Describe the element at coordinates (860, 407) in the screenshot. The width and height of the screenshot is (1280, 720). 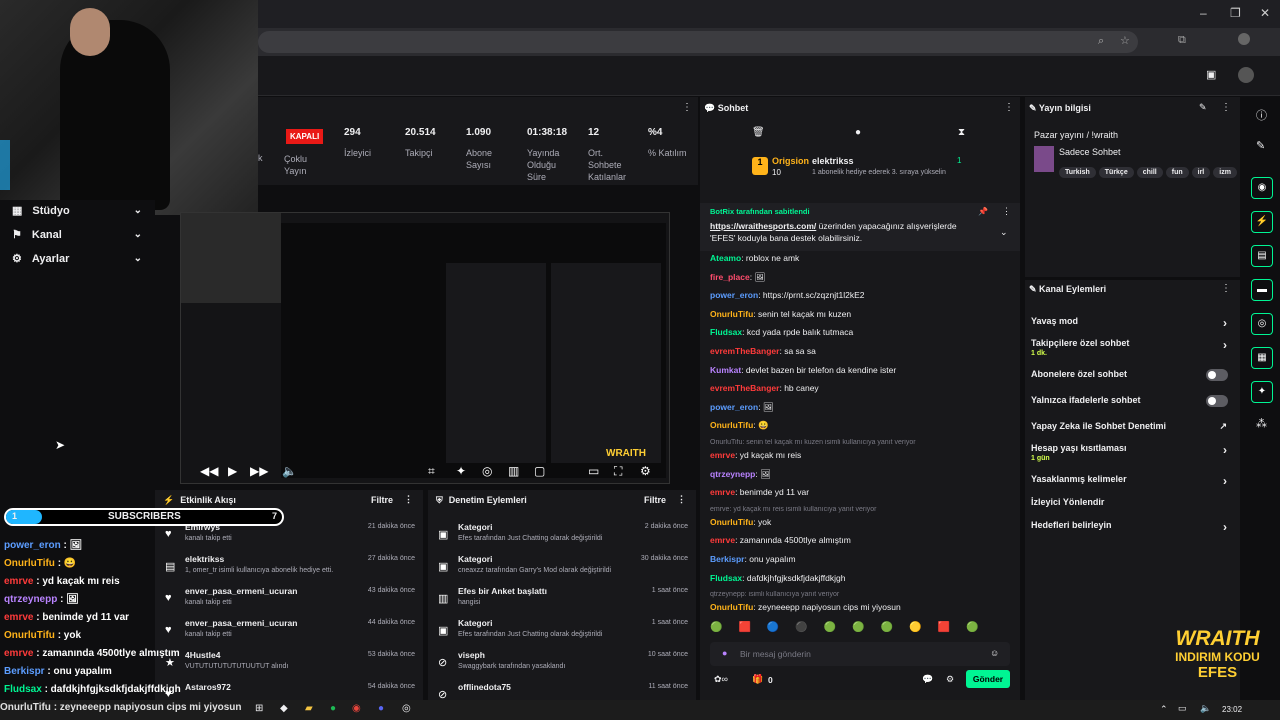
I see `chat-message: power_eron: 🖼` at that location.